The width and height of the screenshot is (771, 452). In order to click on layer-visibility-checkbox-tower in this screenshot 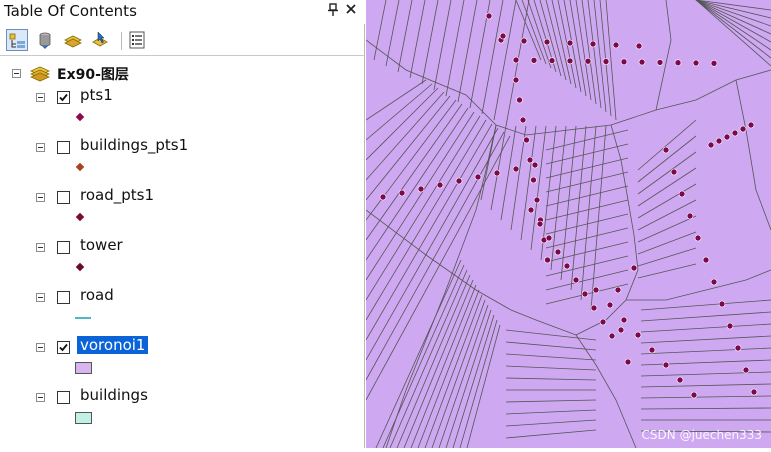, I will do `click(63, 247)`.